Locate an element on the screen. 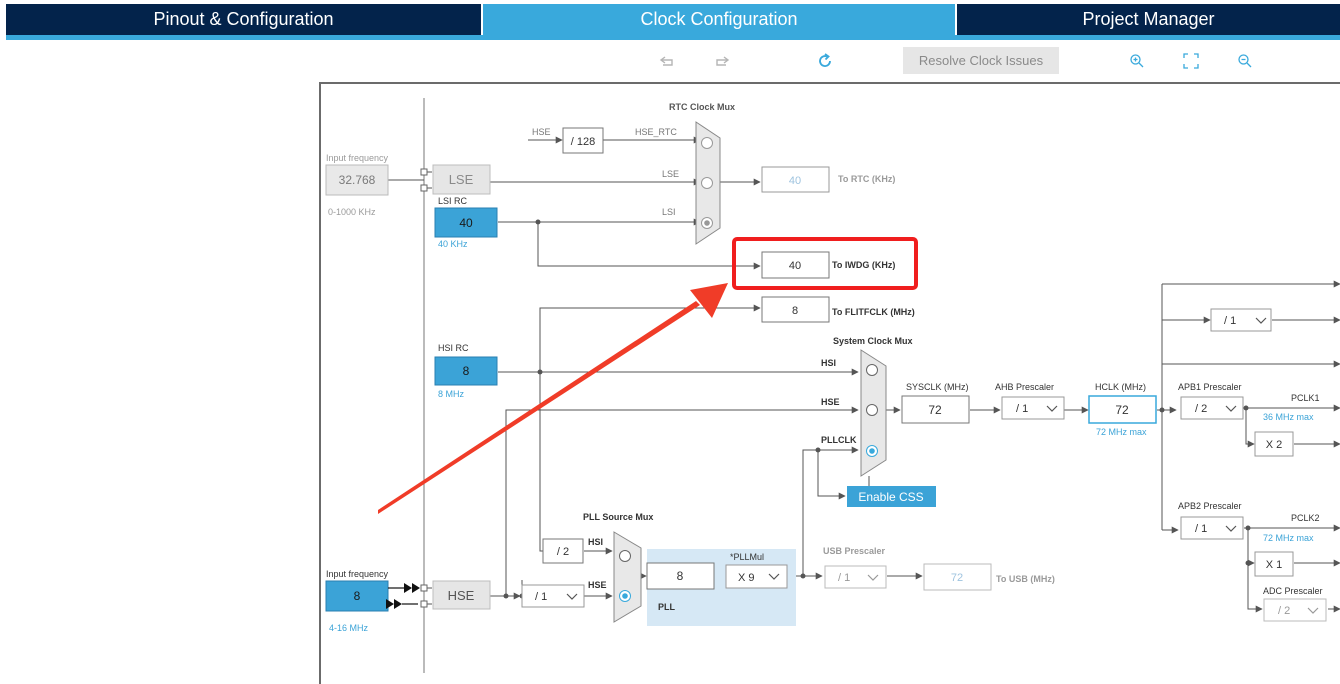  sysclk-label: SYSCLK (MHz) is located at coordinates (937, 387).